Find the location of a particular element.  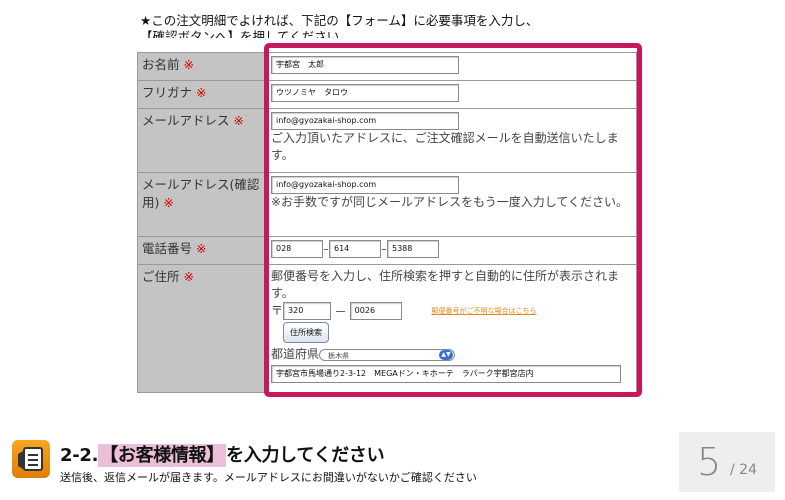

prefecture-value: 栃木県 is located at coordinates (339, 355).